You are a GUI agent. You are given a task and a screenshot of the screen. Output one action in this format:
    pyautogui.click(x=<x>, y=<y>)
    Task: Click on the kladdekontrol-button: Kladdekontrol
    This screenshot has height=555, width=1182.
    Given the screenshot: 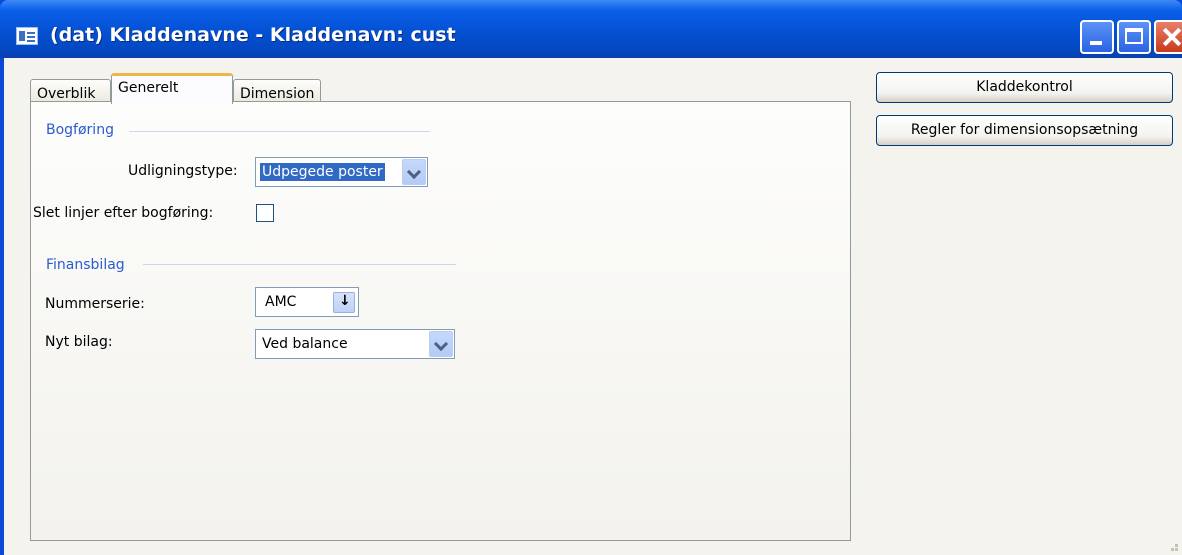 What is the action you would take?
    pyautogui.click(x=1024, y=87)
    